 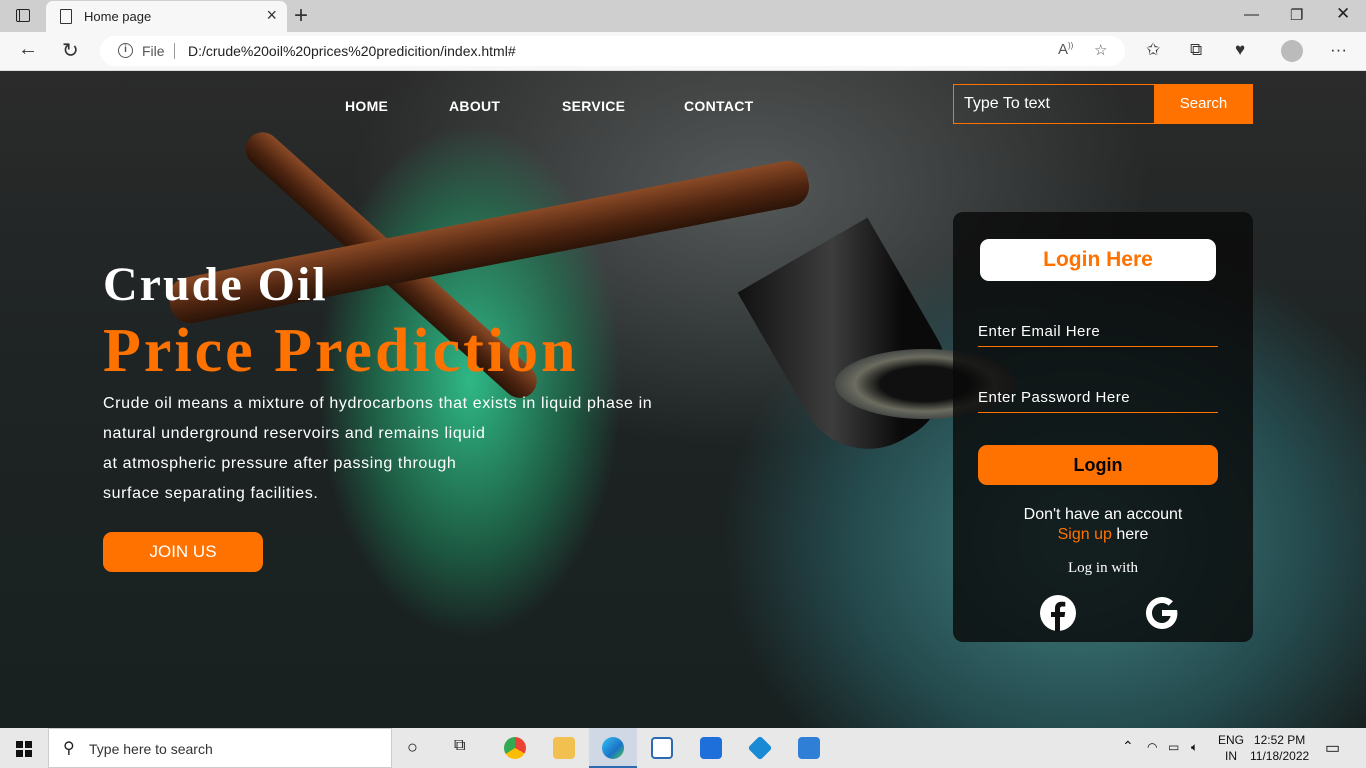 I want to click on hero-subtitle: Price Prediction, so click(x=341, y=351).